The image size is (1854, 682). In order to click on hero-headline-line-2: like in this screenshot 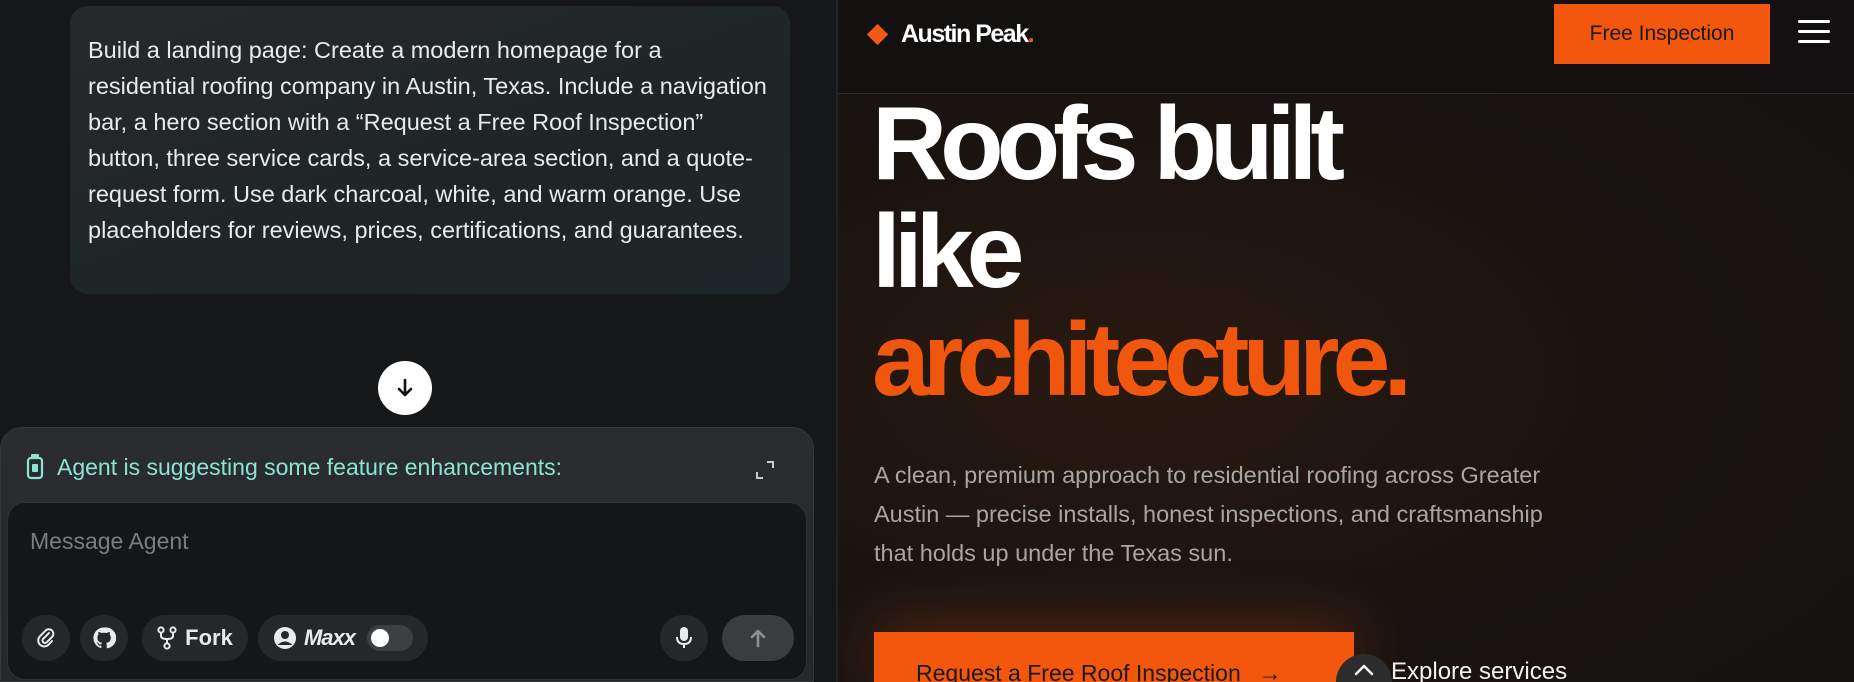, I will do `click(948, 252)`.